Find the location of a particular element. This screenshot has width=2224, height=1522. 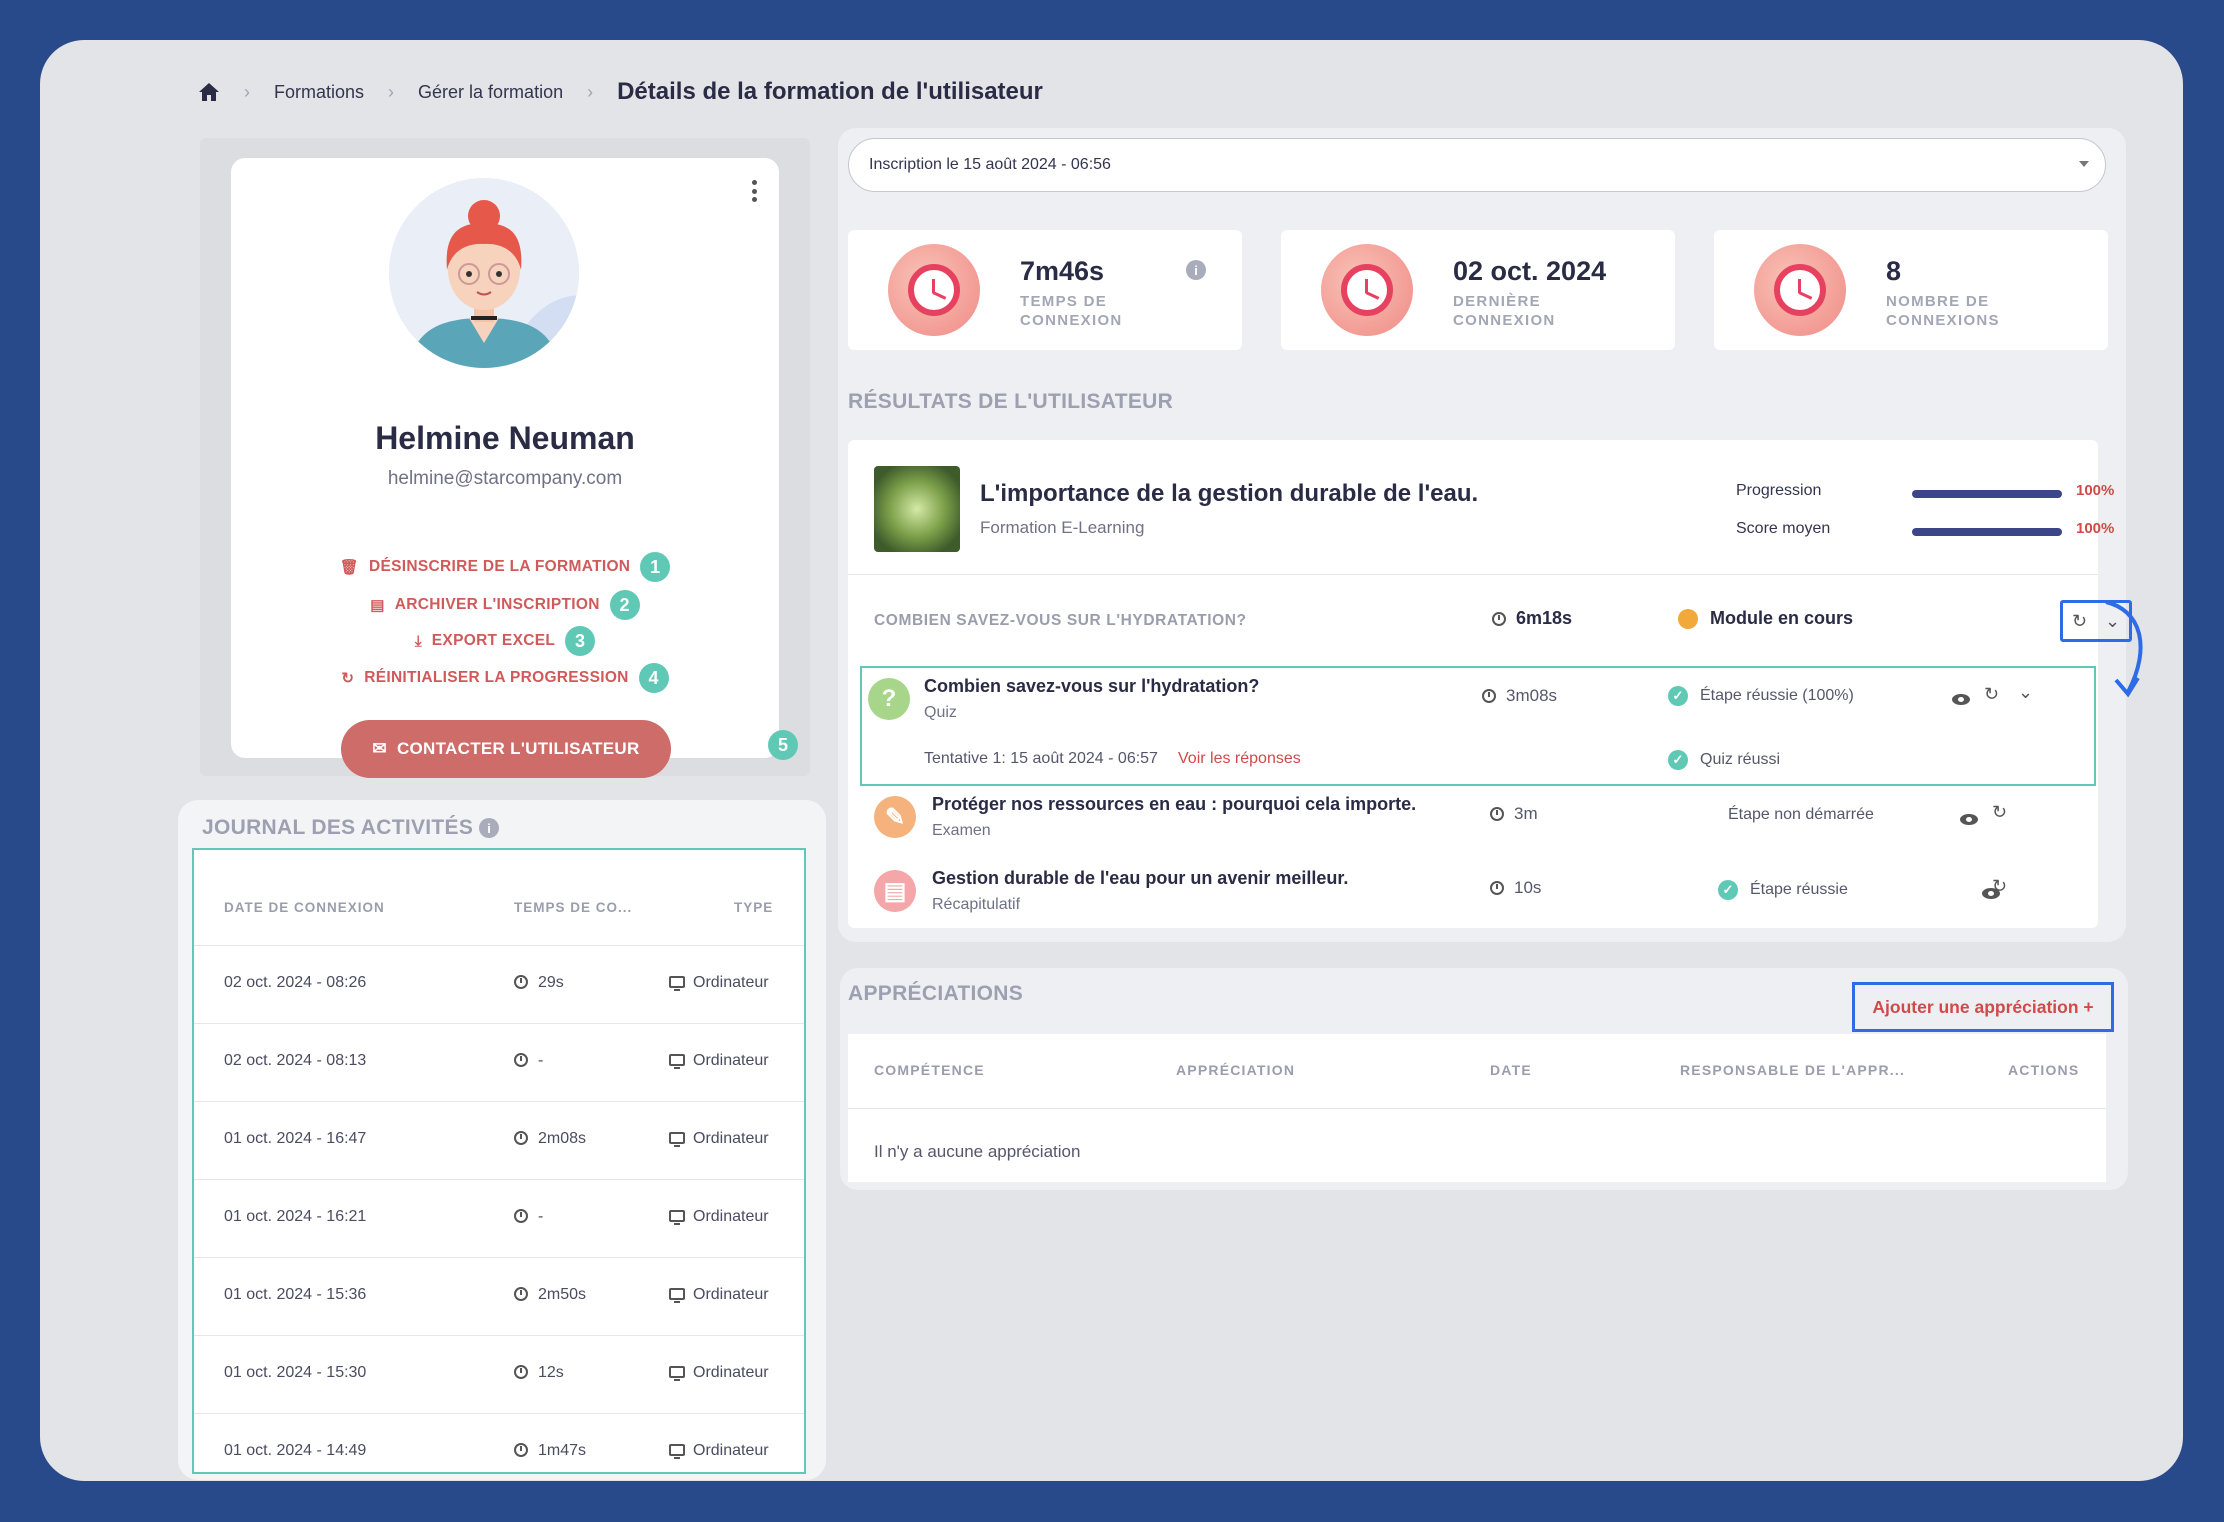

step-type: Quiz is located at coordinates (940, 712).